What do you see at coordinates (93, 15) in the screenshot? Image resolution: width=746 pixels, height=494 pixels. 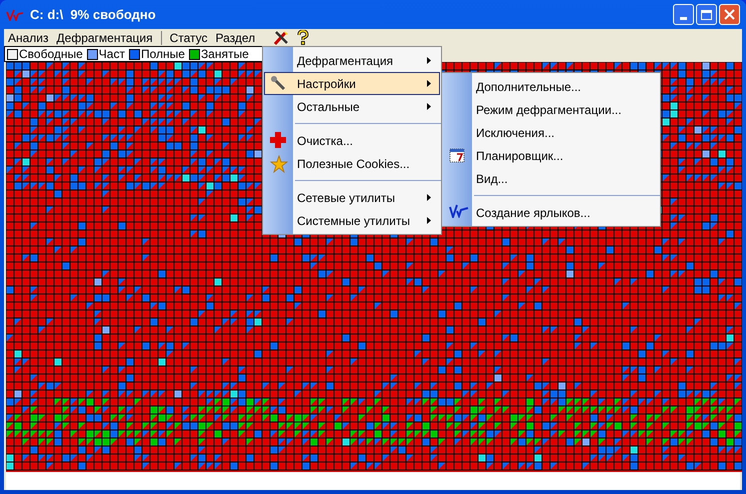 I see `window-title: C: d:\ 9% свободно` at bounding box center [93, 15].